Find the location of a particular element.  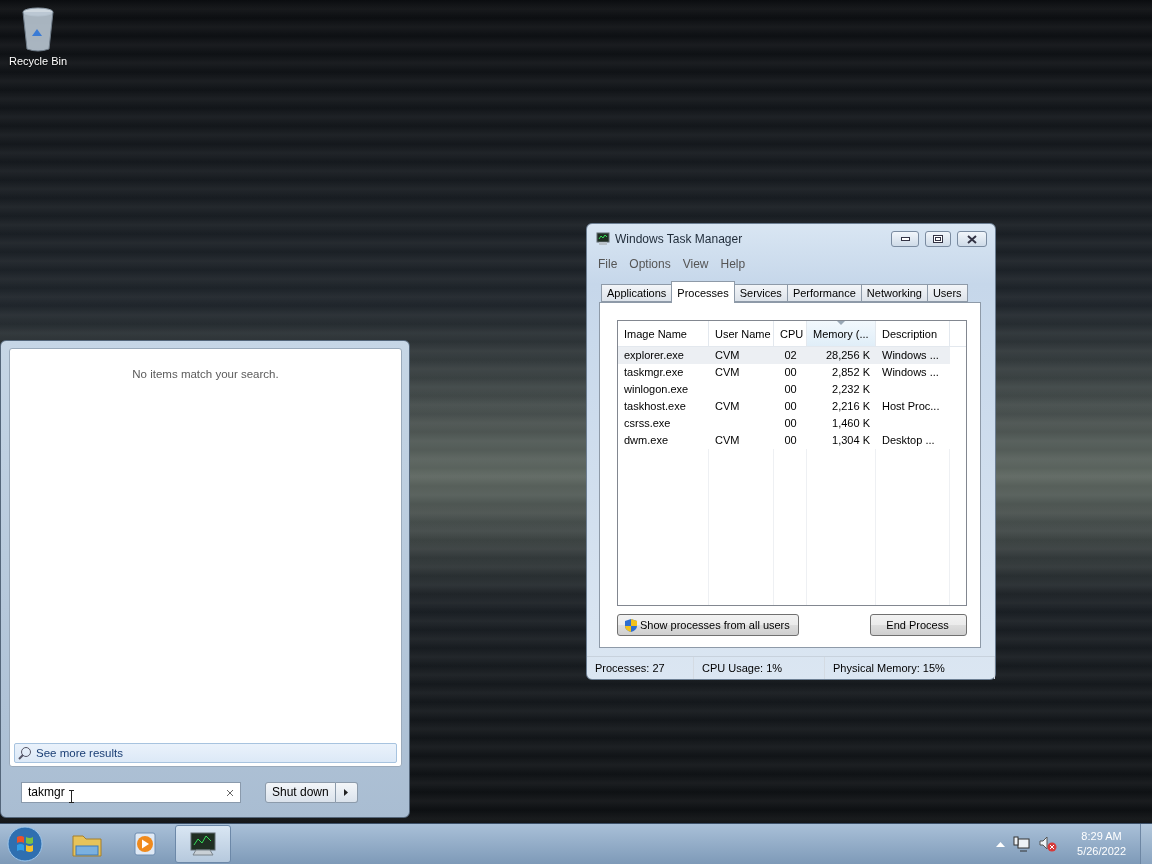

maximize-button is located at coordinates (938, 239).